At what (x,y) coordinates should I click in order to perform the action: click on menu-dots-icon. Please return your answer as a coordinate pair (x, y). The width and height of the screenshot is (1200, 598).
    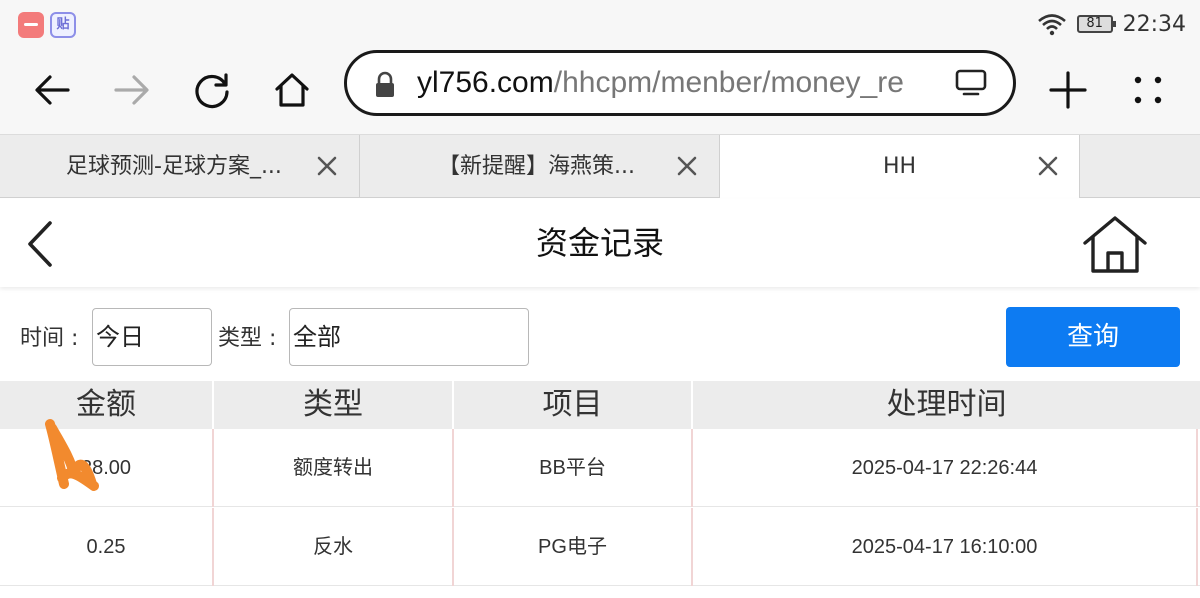
    Looking at the image, I should click on (1148, 90).